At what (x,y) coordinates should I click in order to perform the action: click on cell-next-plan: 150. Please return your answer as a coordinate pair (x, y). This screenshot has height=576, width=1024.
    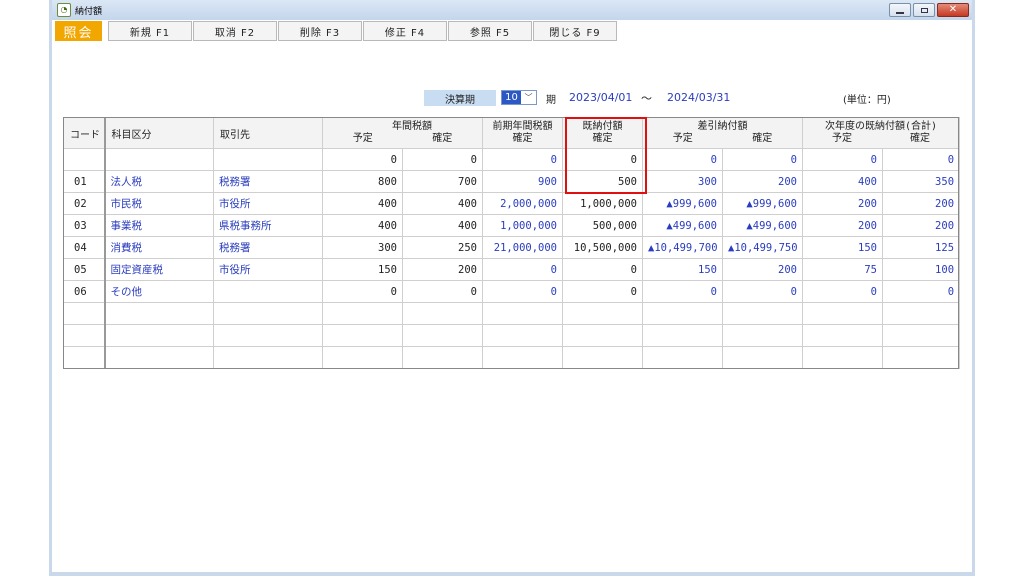
    Looking at the image, I should click on (842, 247).